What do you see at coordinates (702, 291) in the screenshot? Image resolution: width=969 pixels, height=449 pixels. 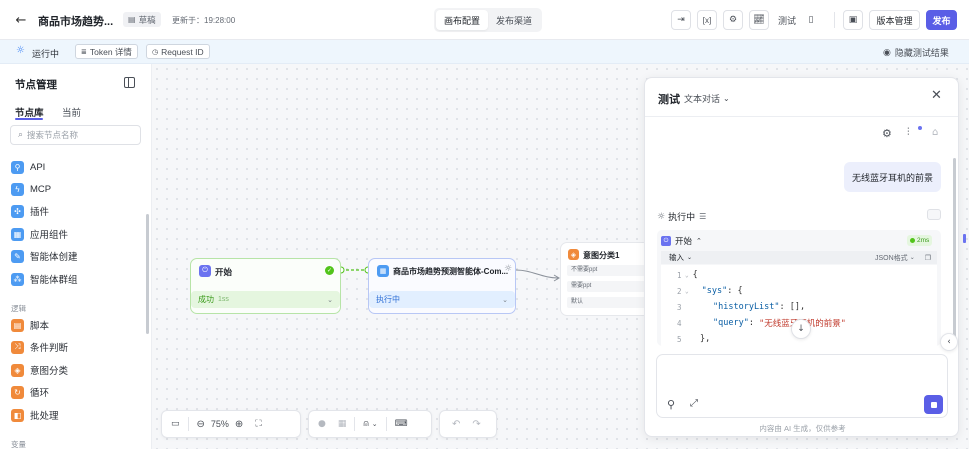 I see `code-line-2: 2 ⌄ "sys": {` at bounding box center [702, 291].